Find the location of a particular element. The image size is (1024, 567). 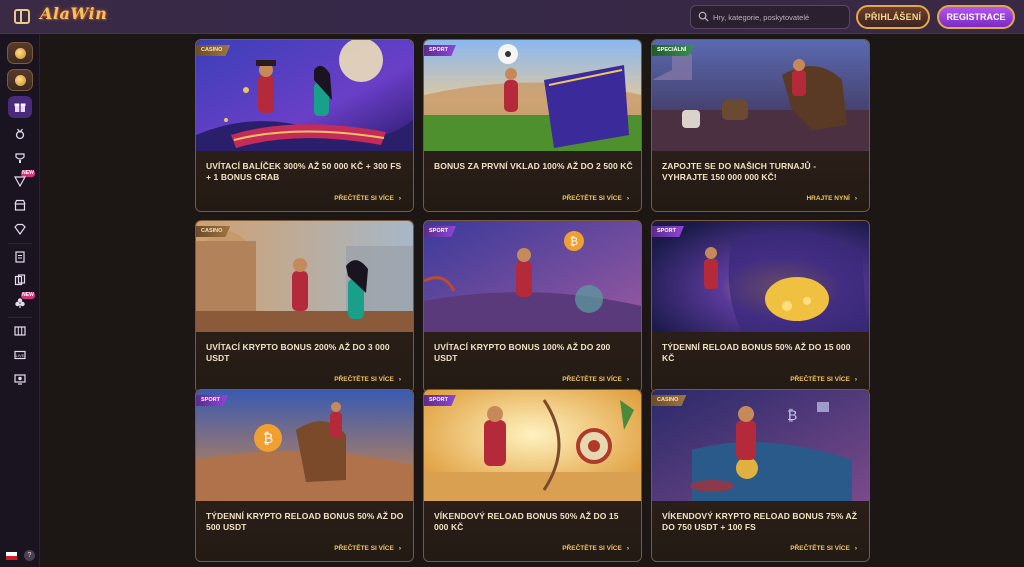

brand-logo: AlaWin is located at coordinates (73, 16).